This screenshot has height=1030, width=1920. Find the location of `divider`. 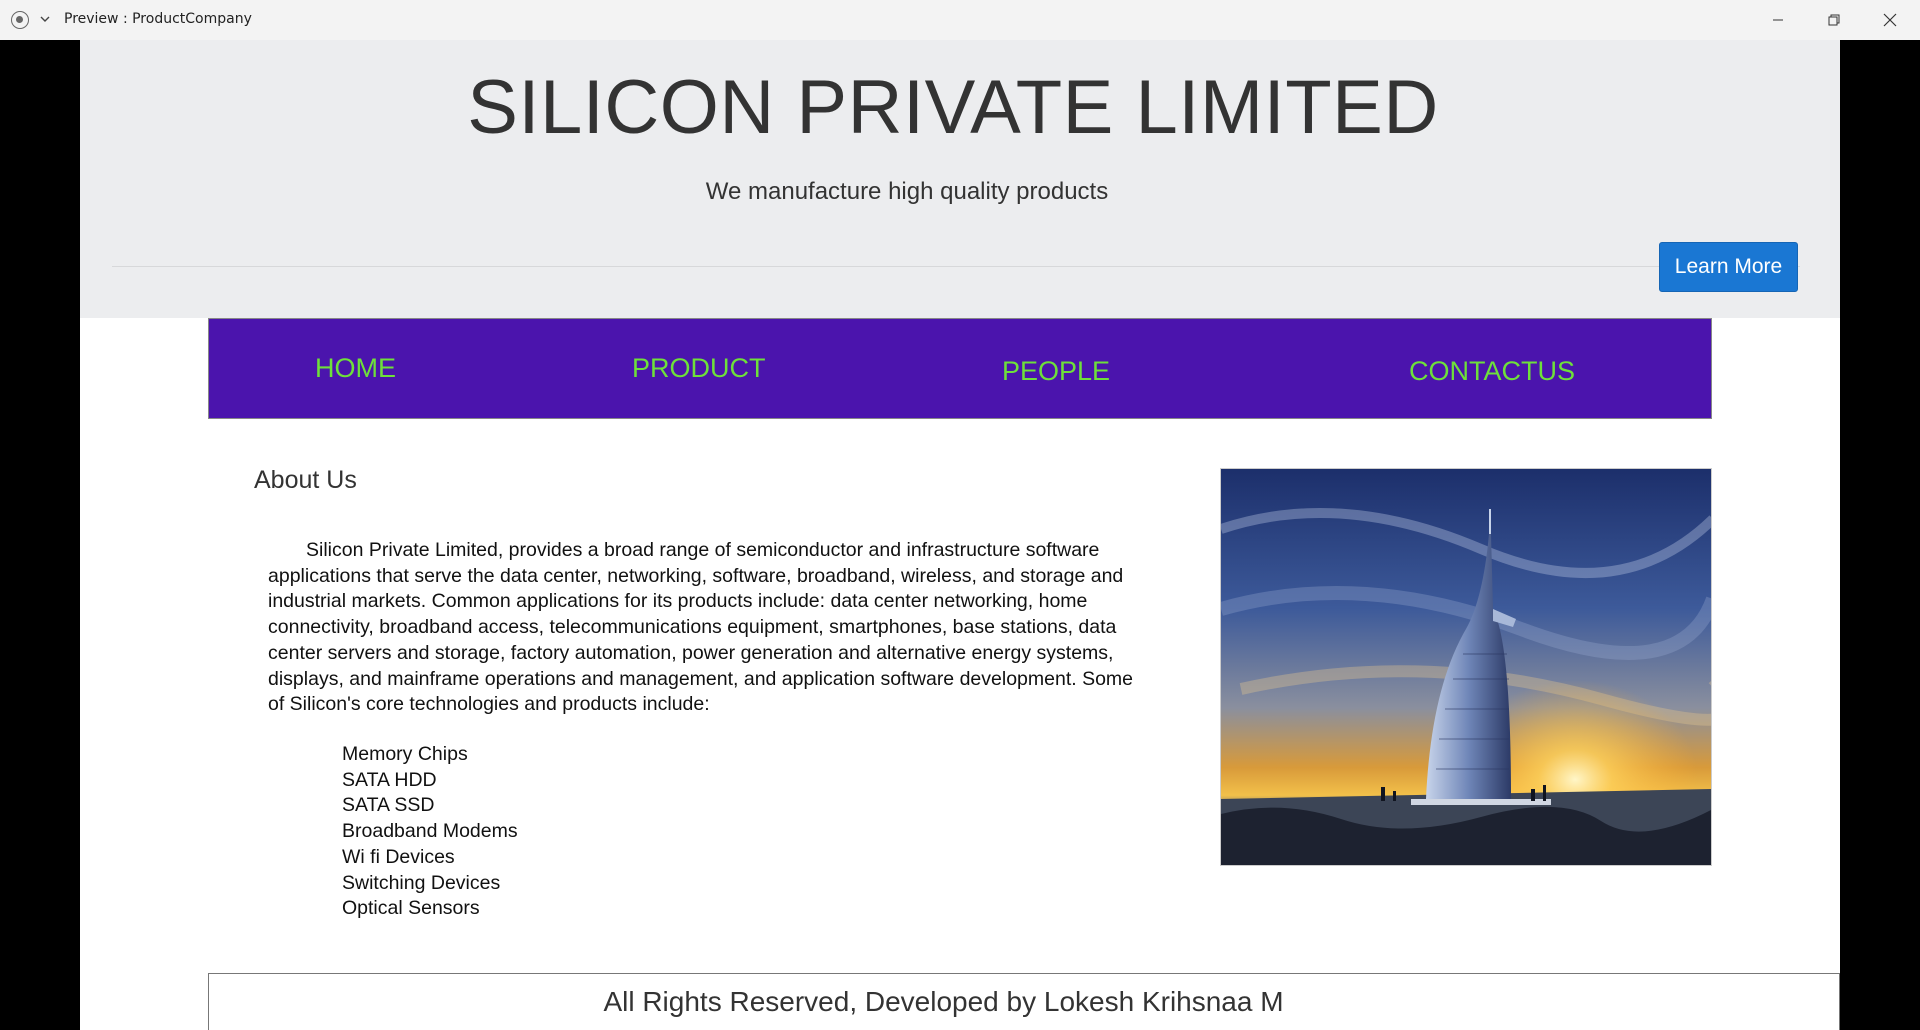

divider is located at coordinates (956, 266).